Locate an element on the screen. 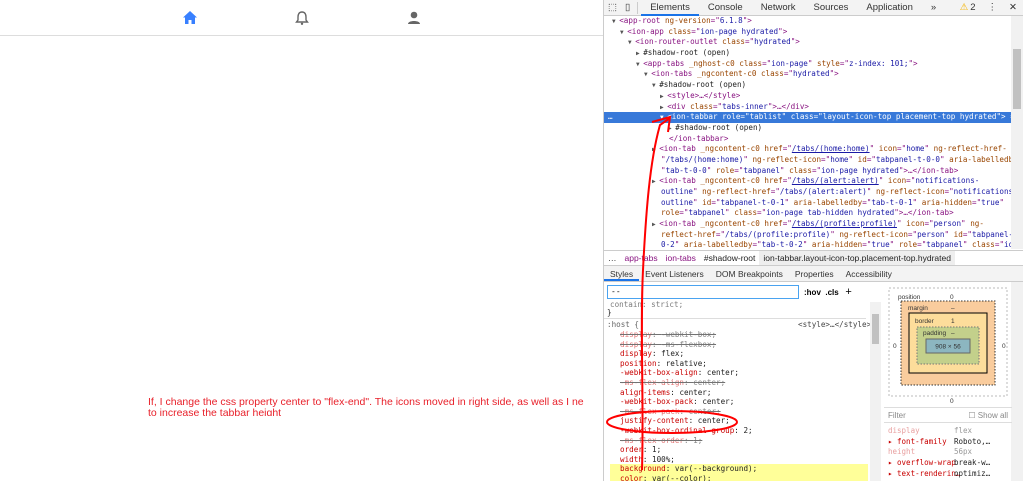  dom-node-row: ▼ <app-root ng-version="6.1.8"> is located at coordinates (808, 21).